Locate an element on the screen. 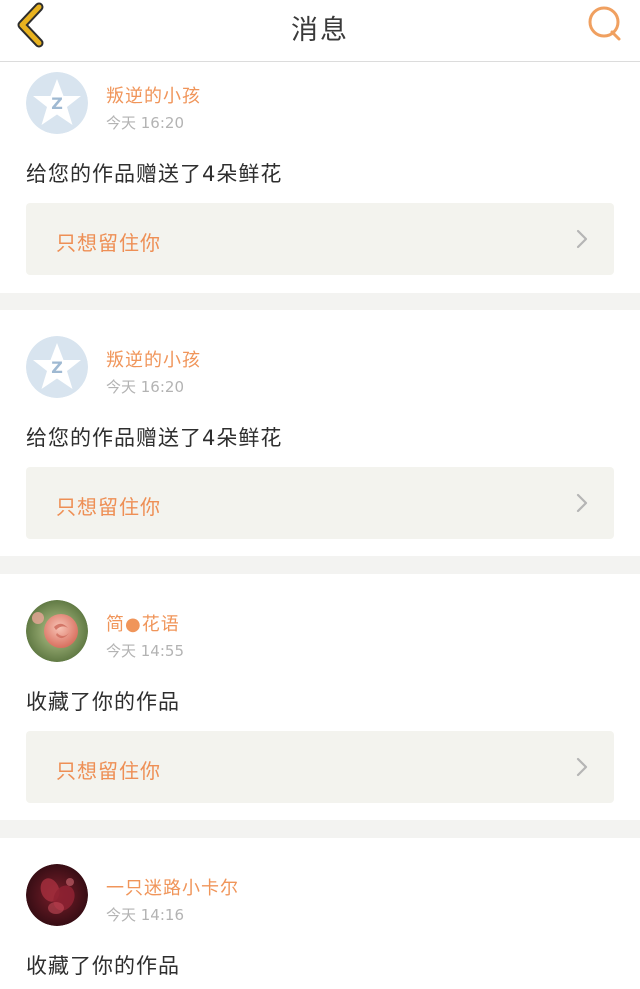  username: 简●花语 is located at coordinates (143, 623).